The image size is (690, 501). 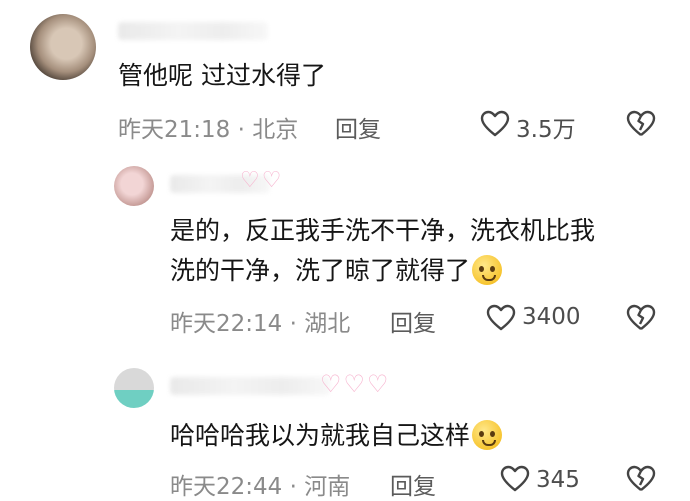 What do you see at coordinates (551, 317) in the screenshot?
I see `like-count: 3400` at bounding box center [551, 317].